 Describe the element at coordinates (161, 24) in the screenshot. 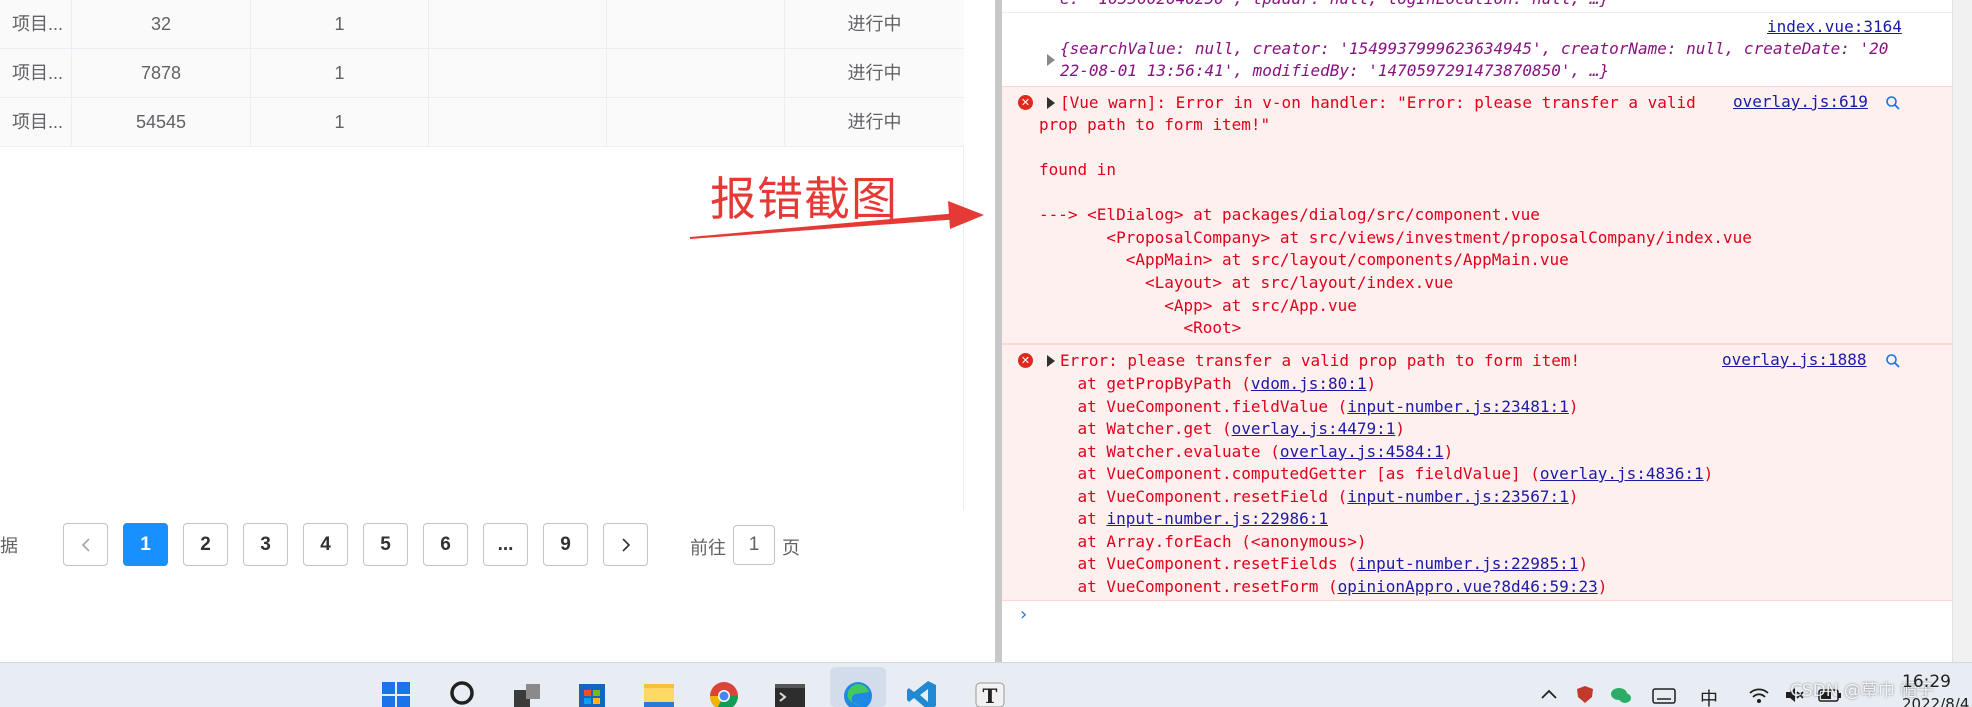

I see `number-cell: 32` at that location.